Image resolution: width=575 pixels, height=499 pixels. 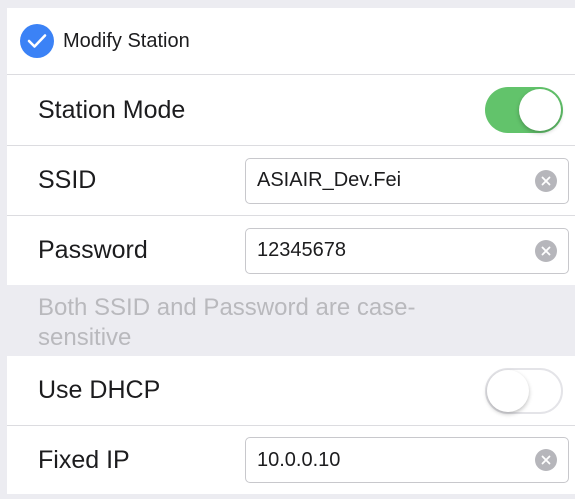 What do you see at coordinates (291, 496) in the screenshot?
I see `bottom-spacer` at bounding box center [291, 496].